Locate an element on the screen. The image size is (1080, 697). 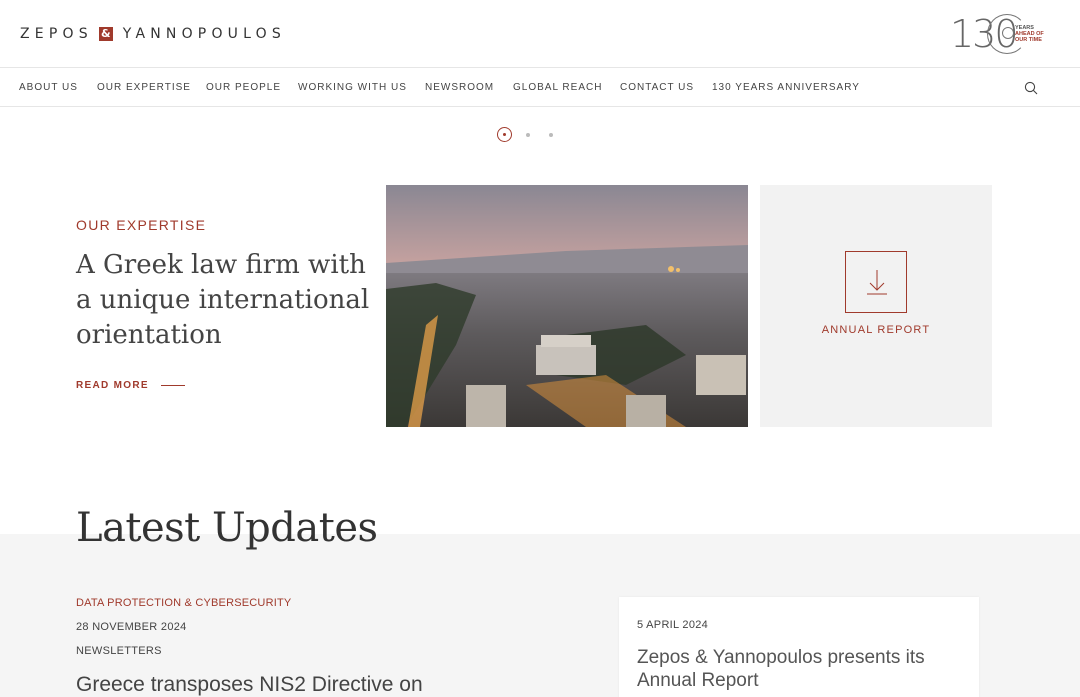
anniversary-tagline: YEARS AHEAD OF OUR TIME is located at coordinates (1035, 34).